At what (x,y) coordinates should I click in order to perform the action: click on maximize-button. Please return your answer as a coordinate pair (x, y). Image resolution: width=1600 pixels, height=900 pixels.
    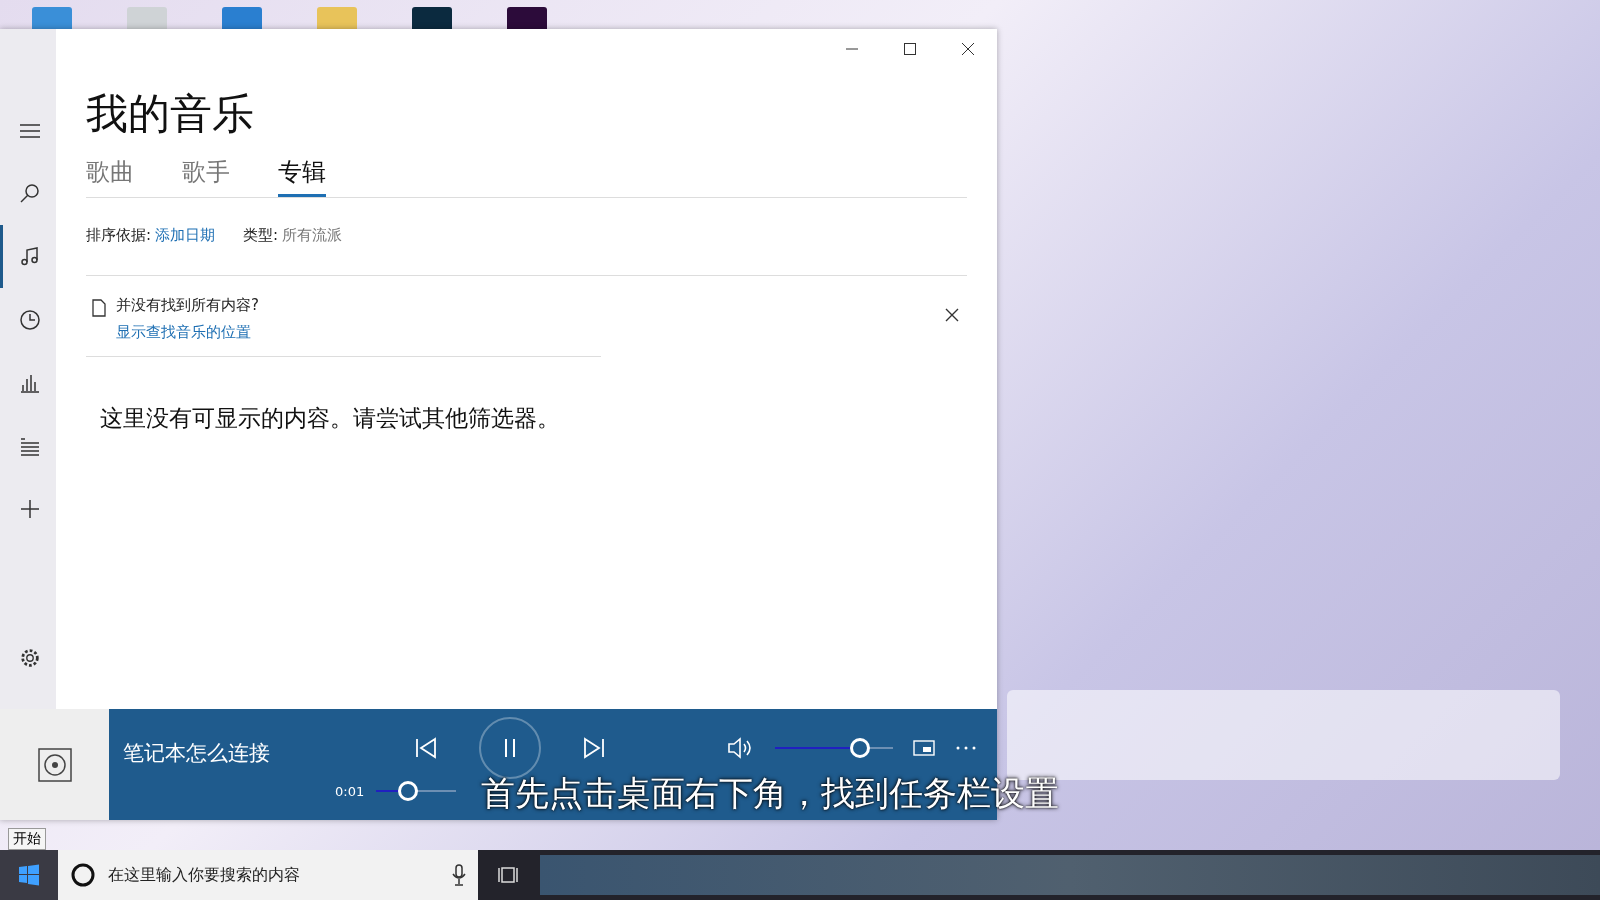
    Looking at the image, I should click on (910, 49).